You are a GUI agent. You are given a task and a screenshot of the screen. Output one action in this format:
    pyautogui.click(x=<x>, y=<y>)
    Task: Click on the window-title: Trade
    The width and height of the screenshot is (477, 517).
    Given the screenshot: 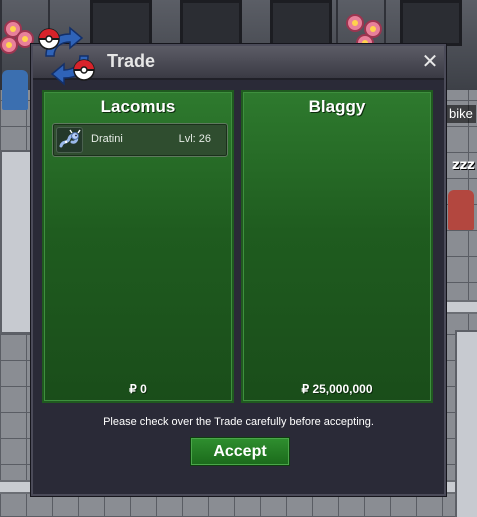 What is the action you would take?
    pyautogui.click(x=131, y=61)
    